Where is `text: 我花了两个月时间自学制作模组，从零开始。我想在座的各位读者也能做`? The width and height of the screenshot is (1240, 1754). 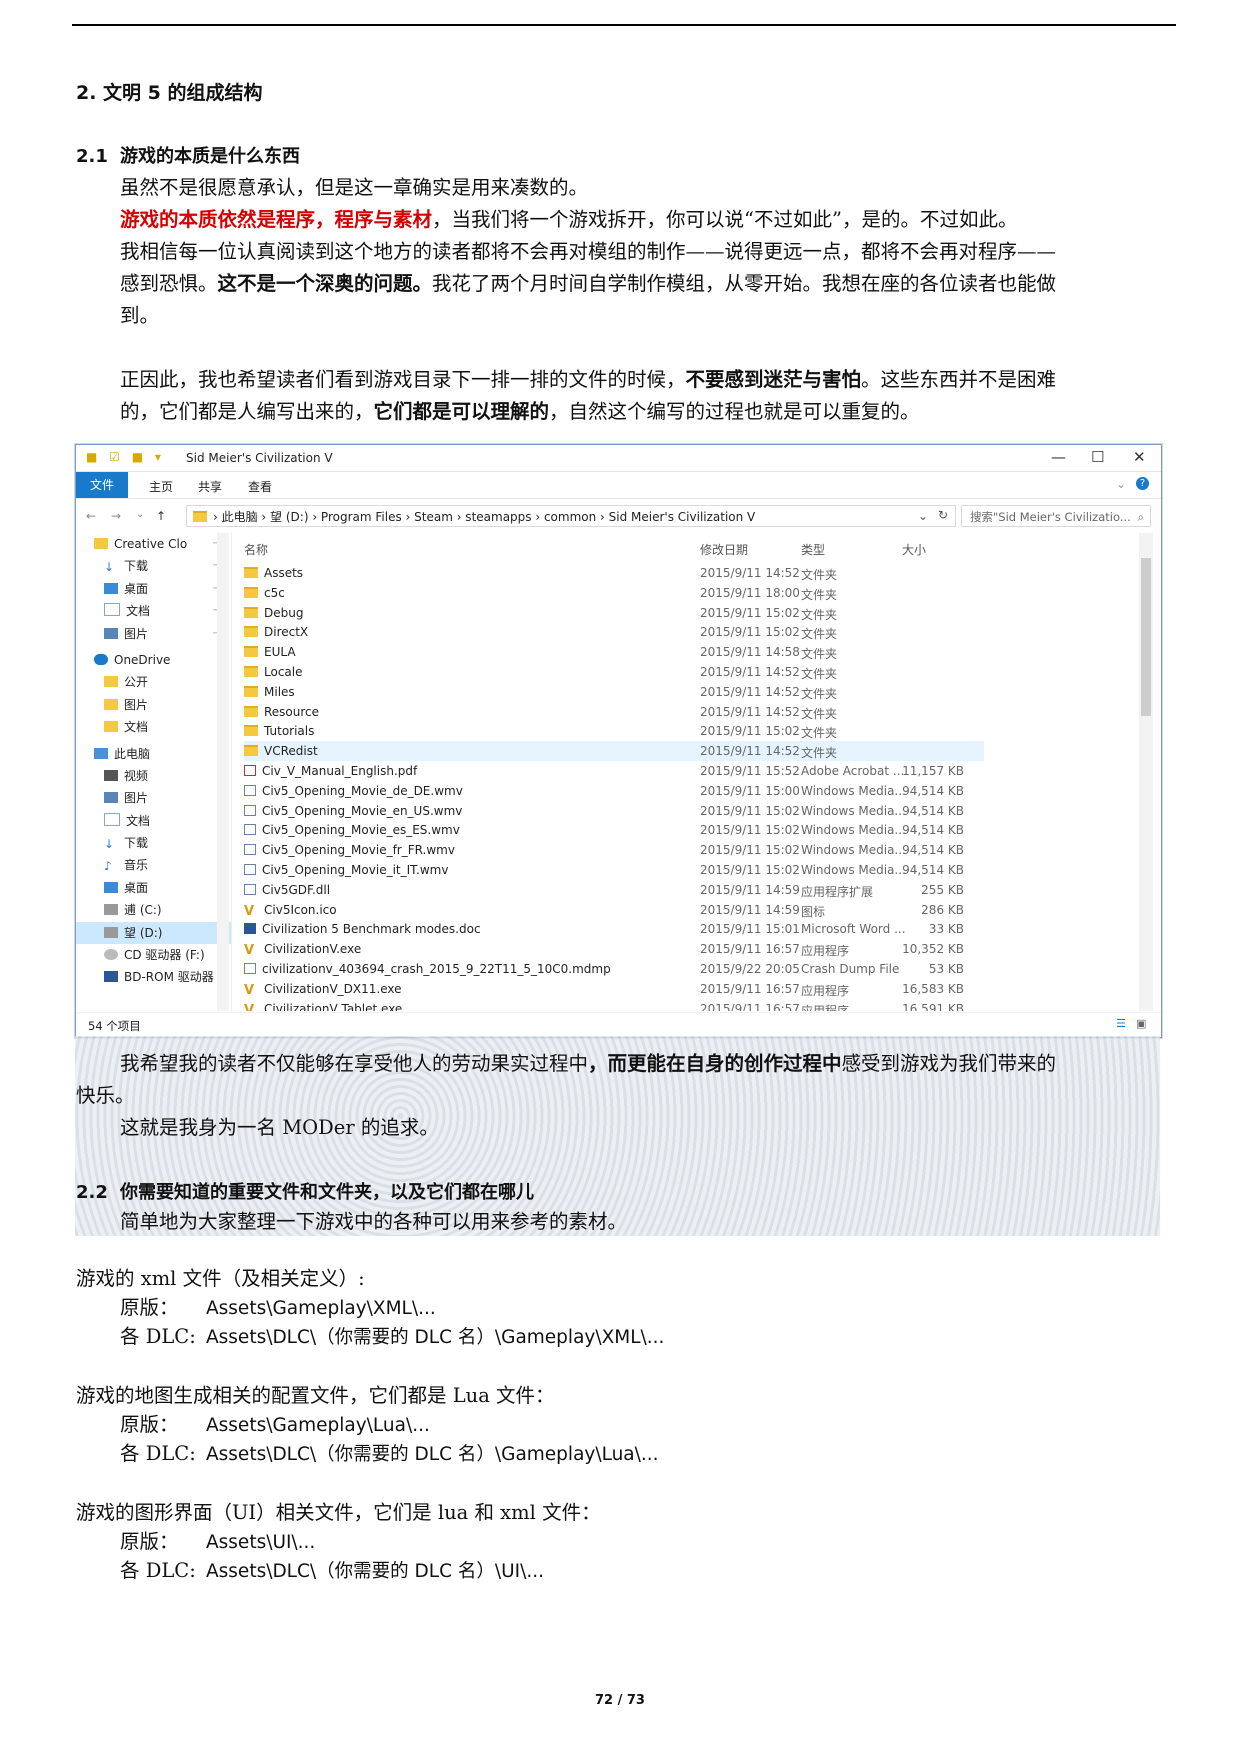 text: 我花了两个月时间自学制作模组，从零开始。我想在座的各位读者也能做 is located at coordinates (744, 283).